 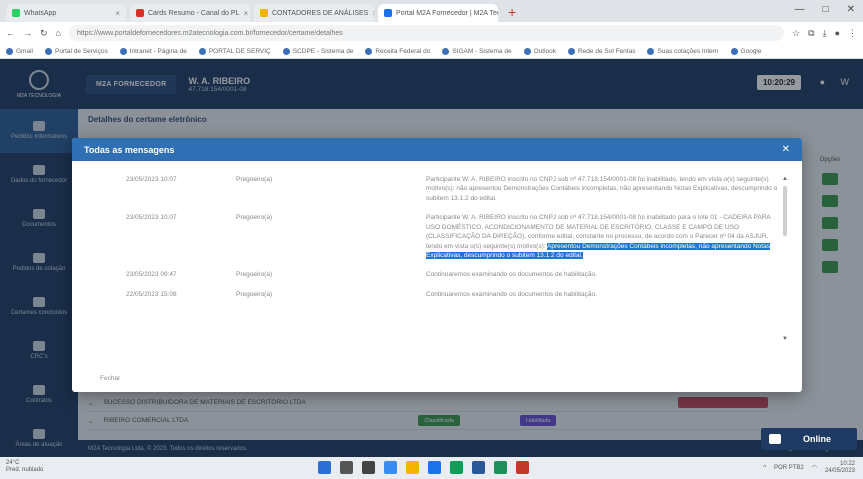 I want to click on forward-icon: →, so click(x=27, y=33).